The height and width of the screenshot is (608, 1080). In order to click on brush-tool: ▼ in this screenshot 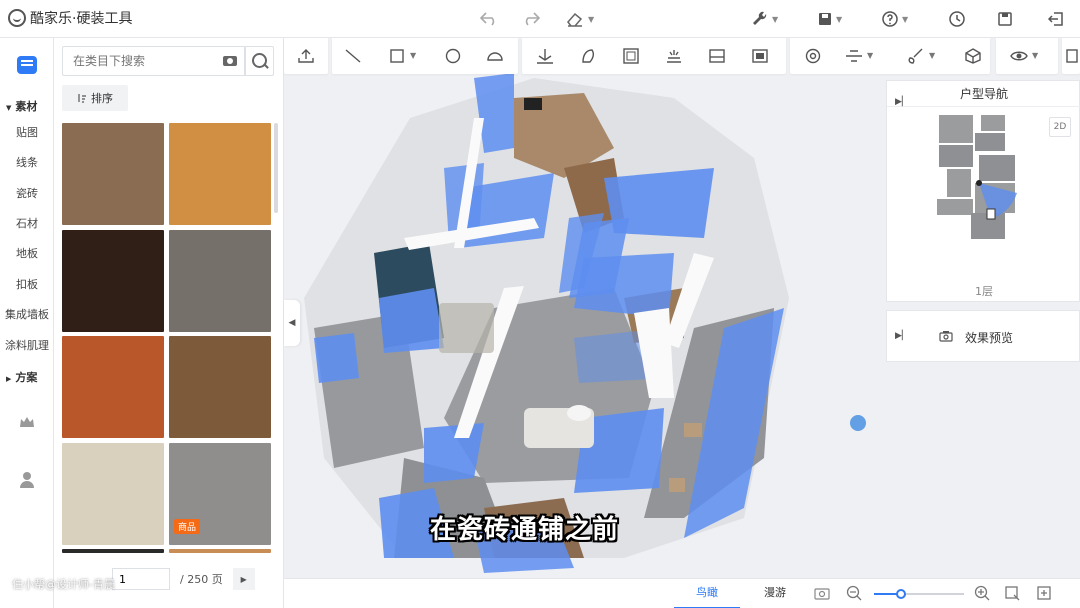, I will do `click(921, 56)`.